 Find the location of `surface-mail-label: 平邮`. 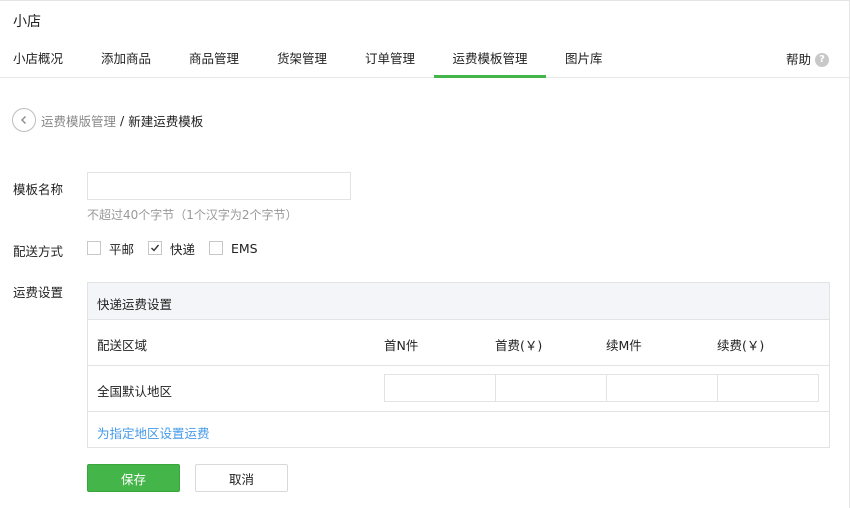

surface-mail-label: 平邮 is located at coordinates (122, 249).